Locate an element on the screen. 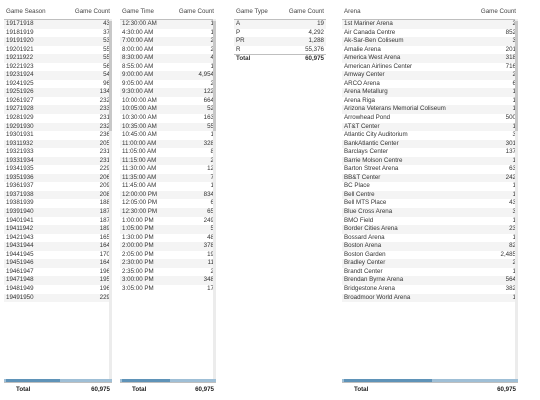 This screenshot has height=400, width=540. game-count-cell: 164 is located at coordinates (88, 246).